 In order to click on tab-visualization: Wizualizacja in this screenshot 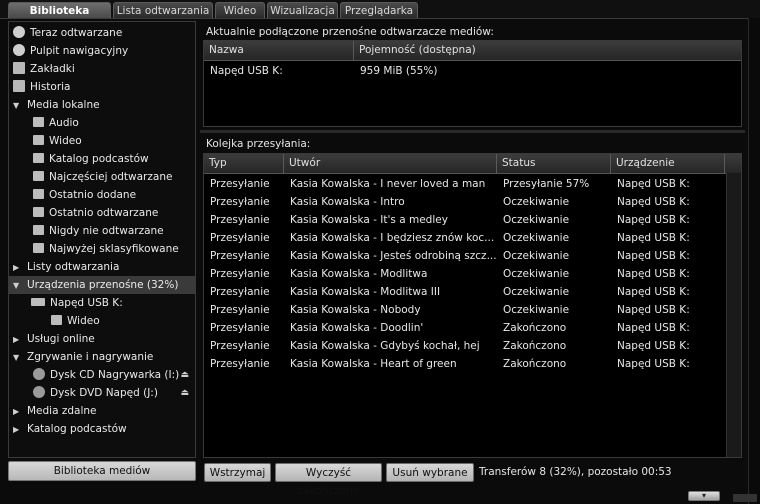, I will do `click(302, 10)`.